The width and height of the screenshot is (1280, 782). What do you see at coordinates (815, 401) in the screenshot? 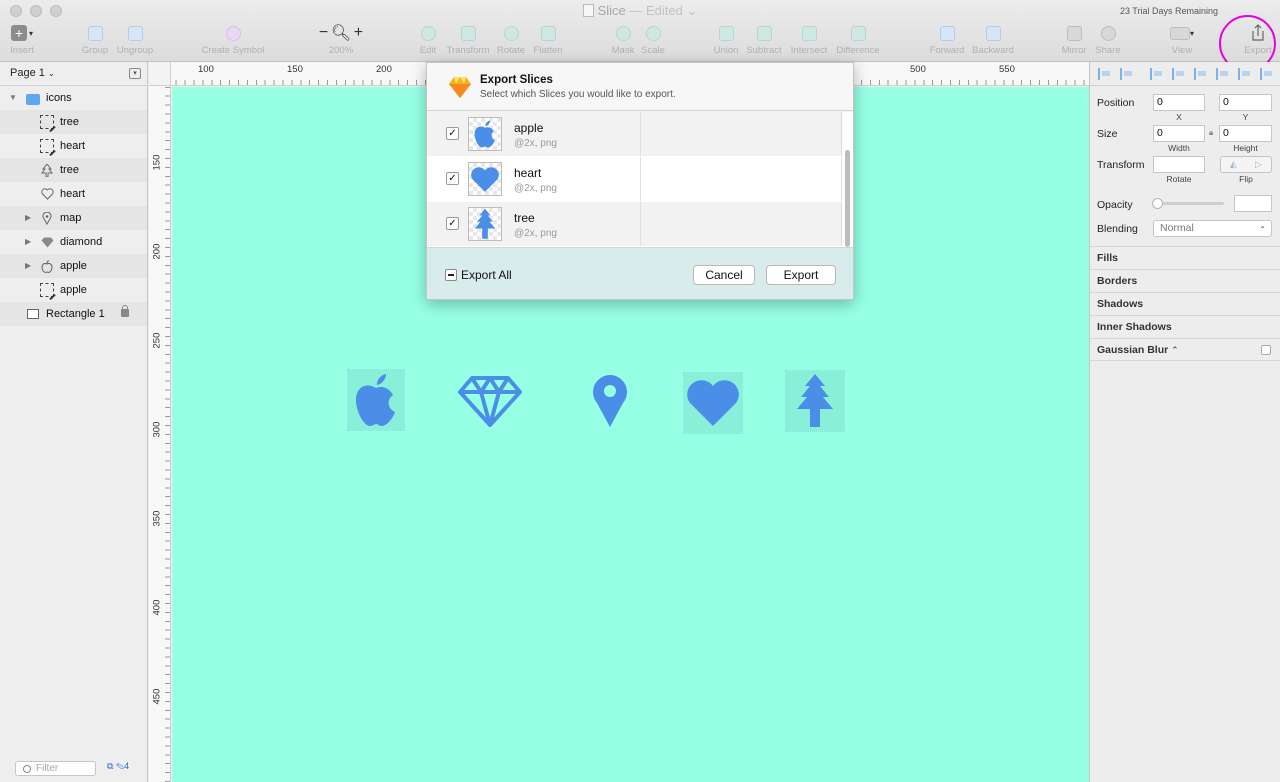
I see `canvas-tree` at bounding box center [815, 401].